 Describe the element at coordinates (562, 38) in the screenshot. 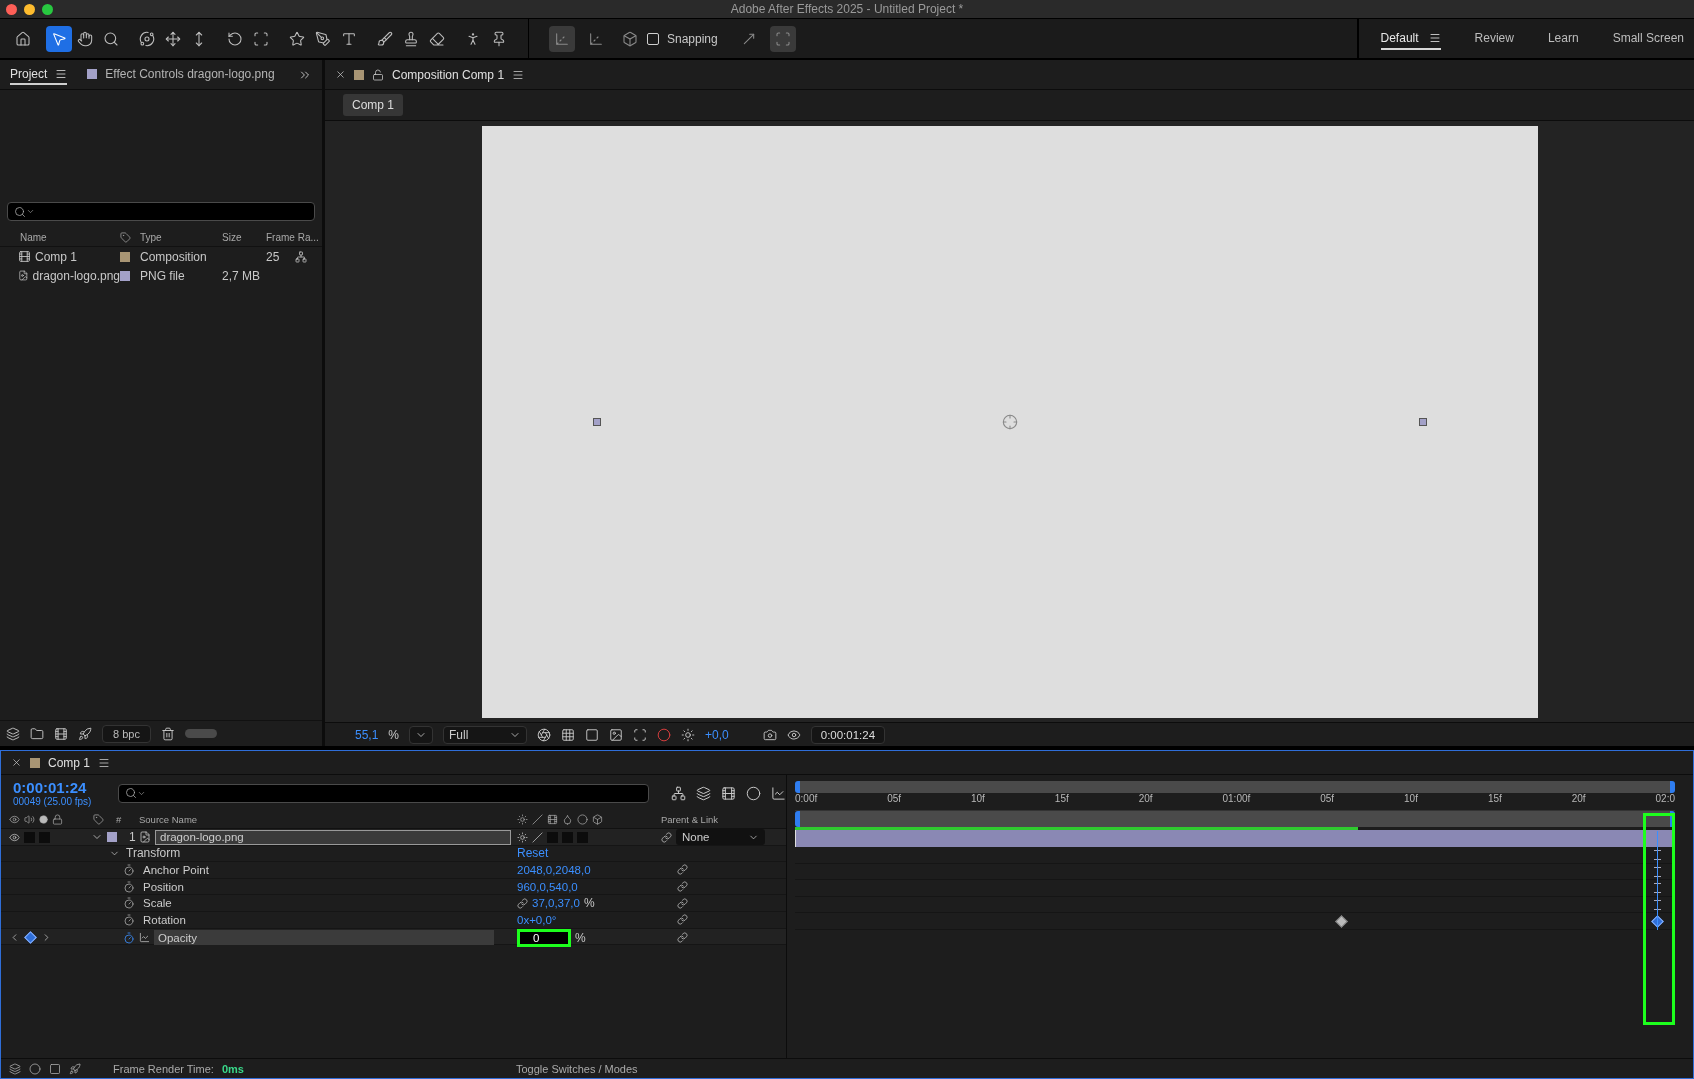

I see `axis-button` at that location.